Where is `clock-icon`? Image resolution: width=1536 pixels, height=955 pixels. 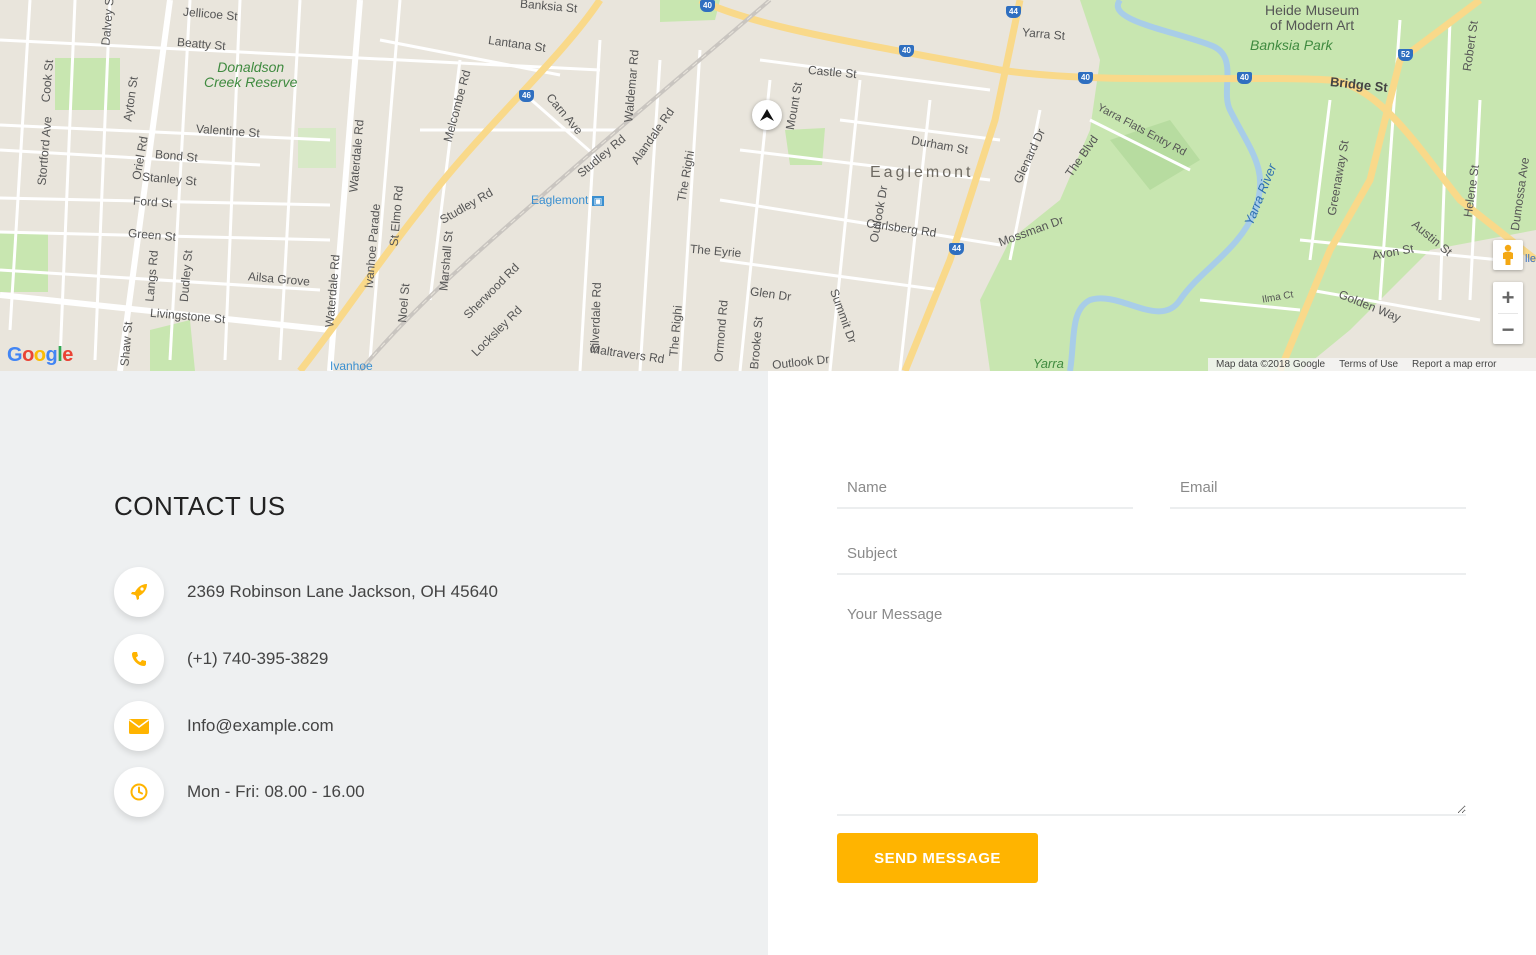
clock-icon is located at coordinates (139, 792).